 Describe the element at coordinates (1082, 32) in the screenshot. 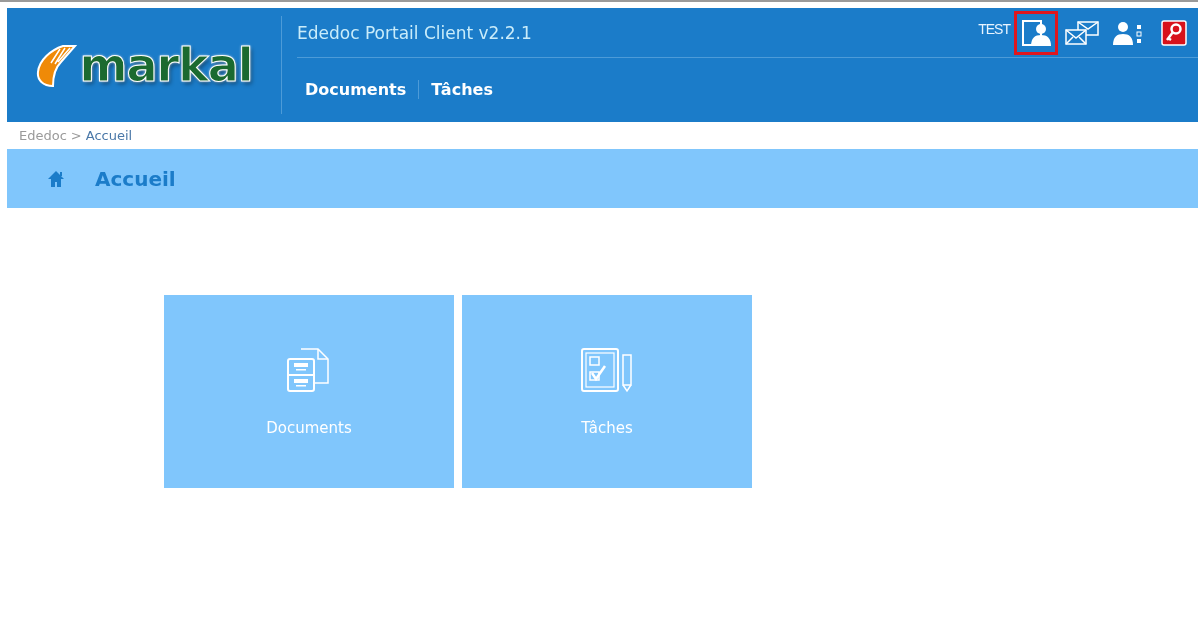

I see `envelopes-icon` at that location.